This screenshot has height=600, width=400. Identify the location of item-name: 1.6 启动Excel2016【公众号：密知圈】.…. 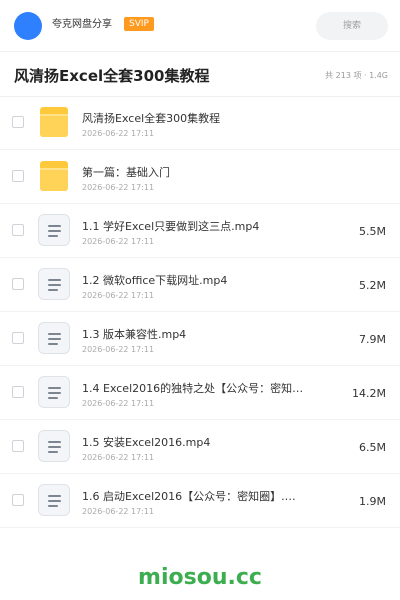
(194, 496).